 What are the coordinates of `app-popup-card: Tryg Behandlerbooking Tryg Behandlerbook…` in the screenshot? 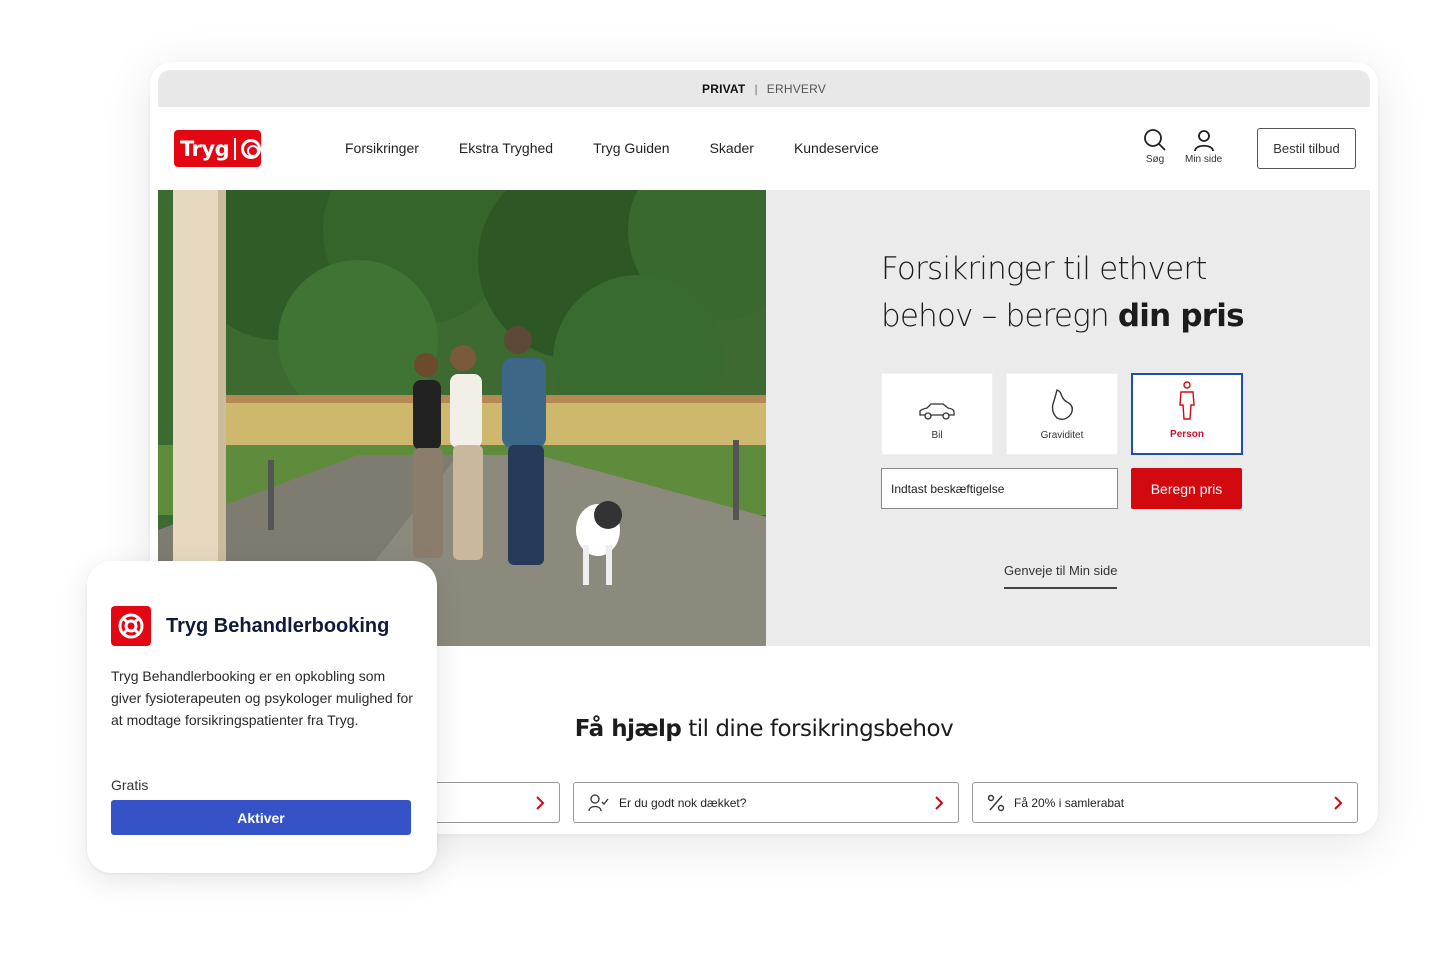 It's located at (262, 717).